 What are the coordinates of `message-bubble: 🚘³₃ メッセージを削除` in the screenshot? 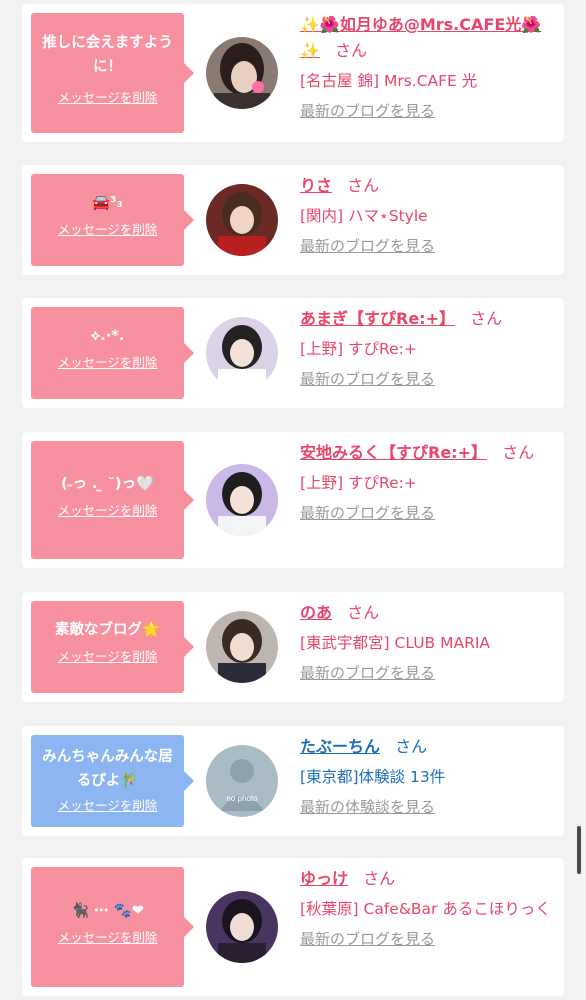 It's located at (112, 220).